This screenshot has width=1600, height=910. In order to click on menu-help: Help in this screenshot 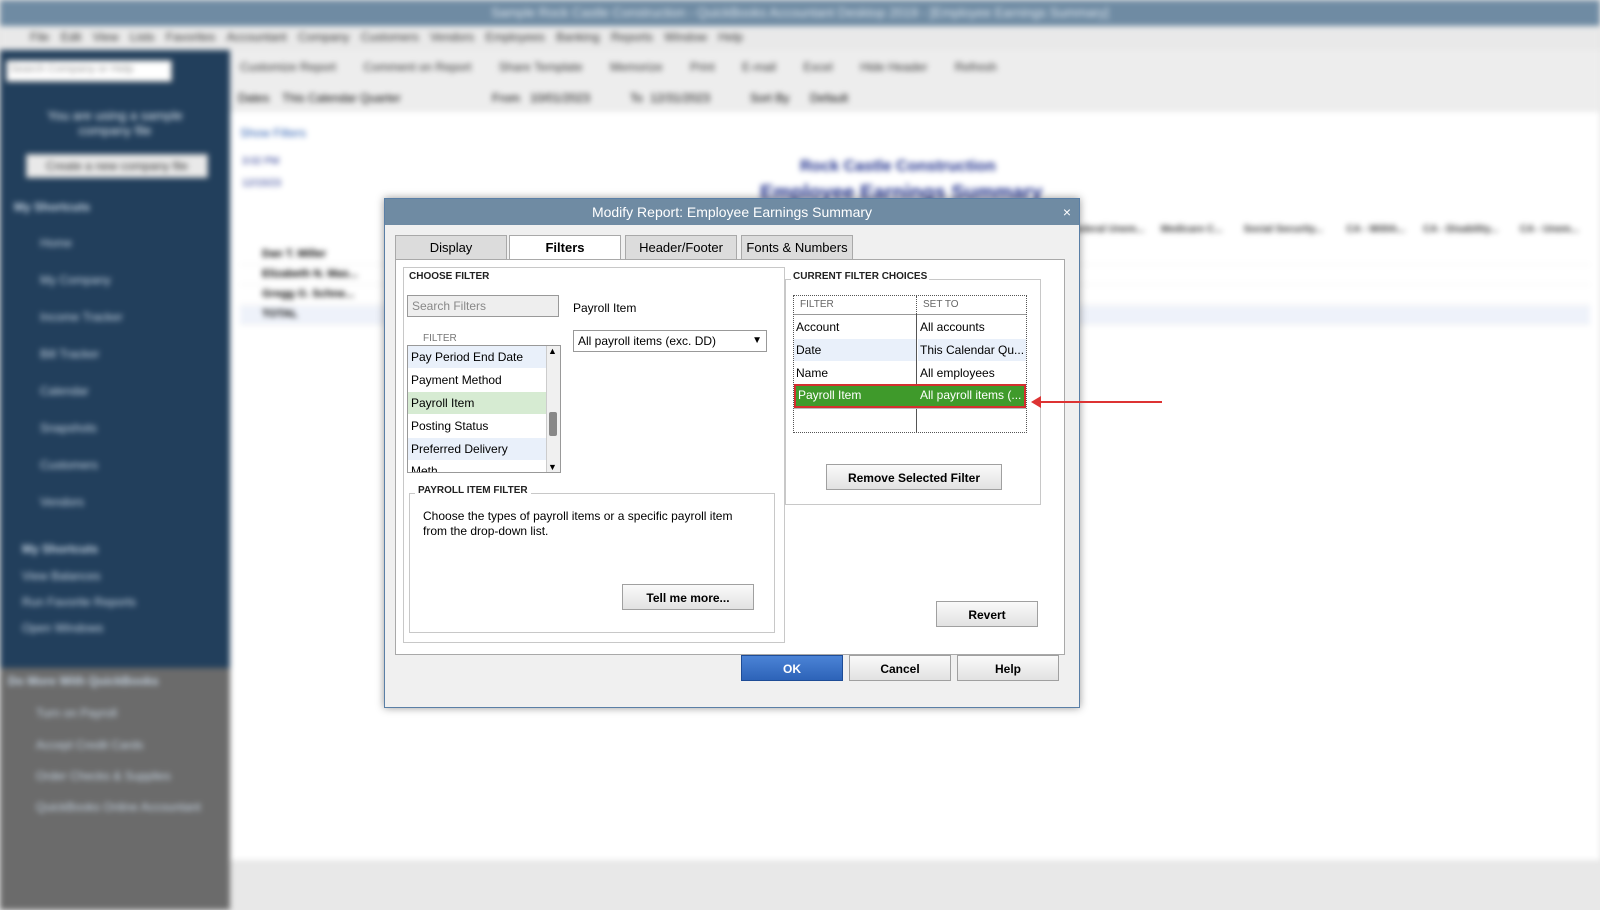, I will do `click(730, 37)`.